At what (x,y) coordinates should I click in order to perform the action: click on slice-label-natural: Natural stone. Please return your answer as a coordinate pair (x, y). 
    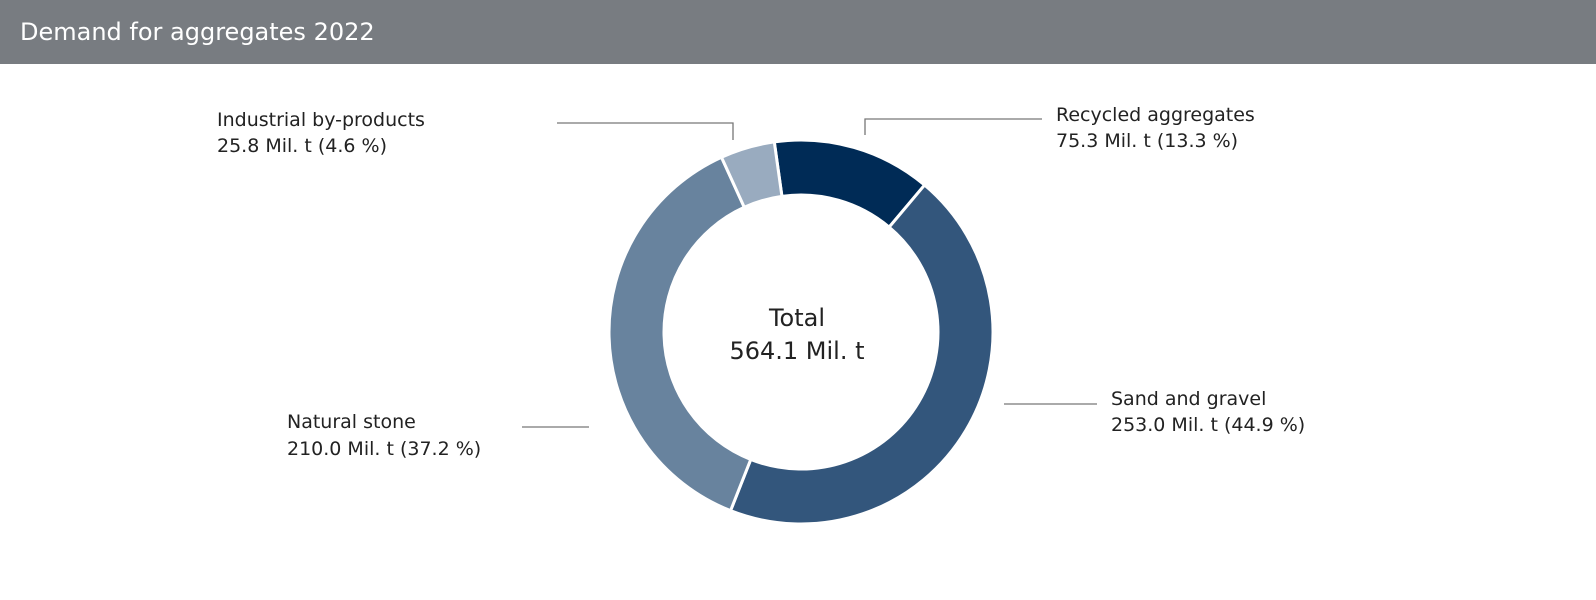
    Looking at the image, I should click on (351, 422).